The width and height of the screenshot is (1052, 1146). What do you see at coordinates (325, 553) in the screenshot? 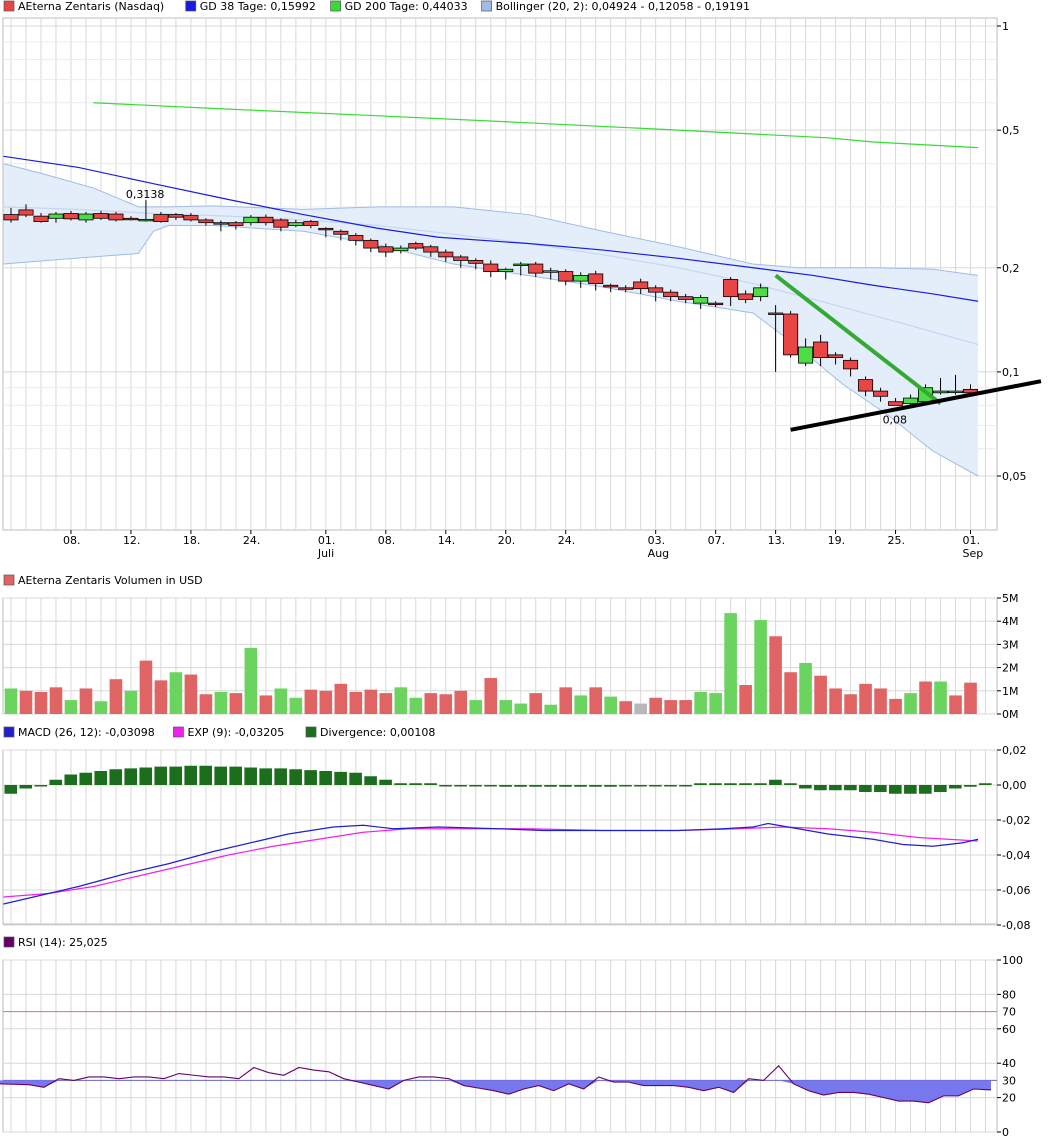
I see `x-axis-month-label: Juli` at bounding box center [325, 553].